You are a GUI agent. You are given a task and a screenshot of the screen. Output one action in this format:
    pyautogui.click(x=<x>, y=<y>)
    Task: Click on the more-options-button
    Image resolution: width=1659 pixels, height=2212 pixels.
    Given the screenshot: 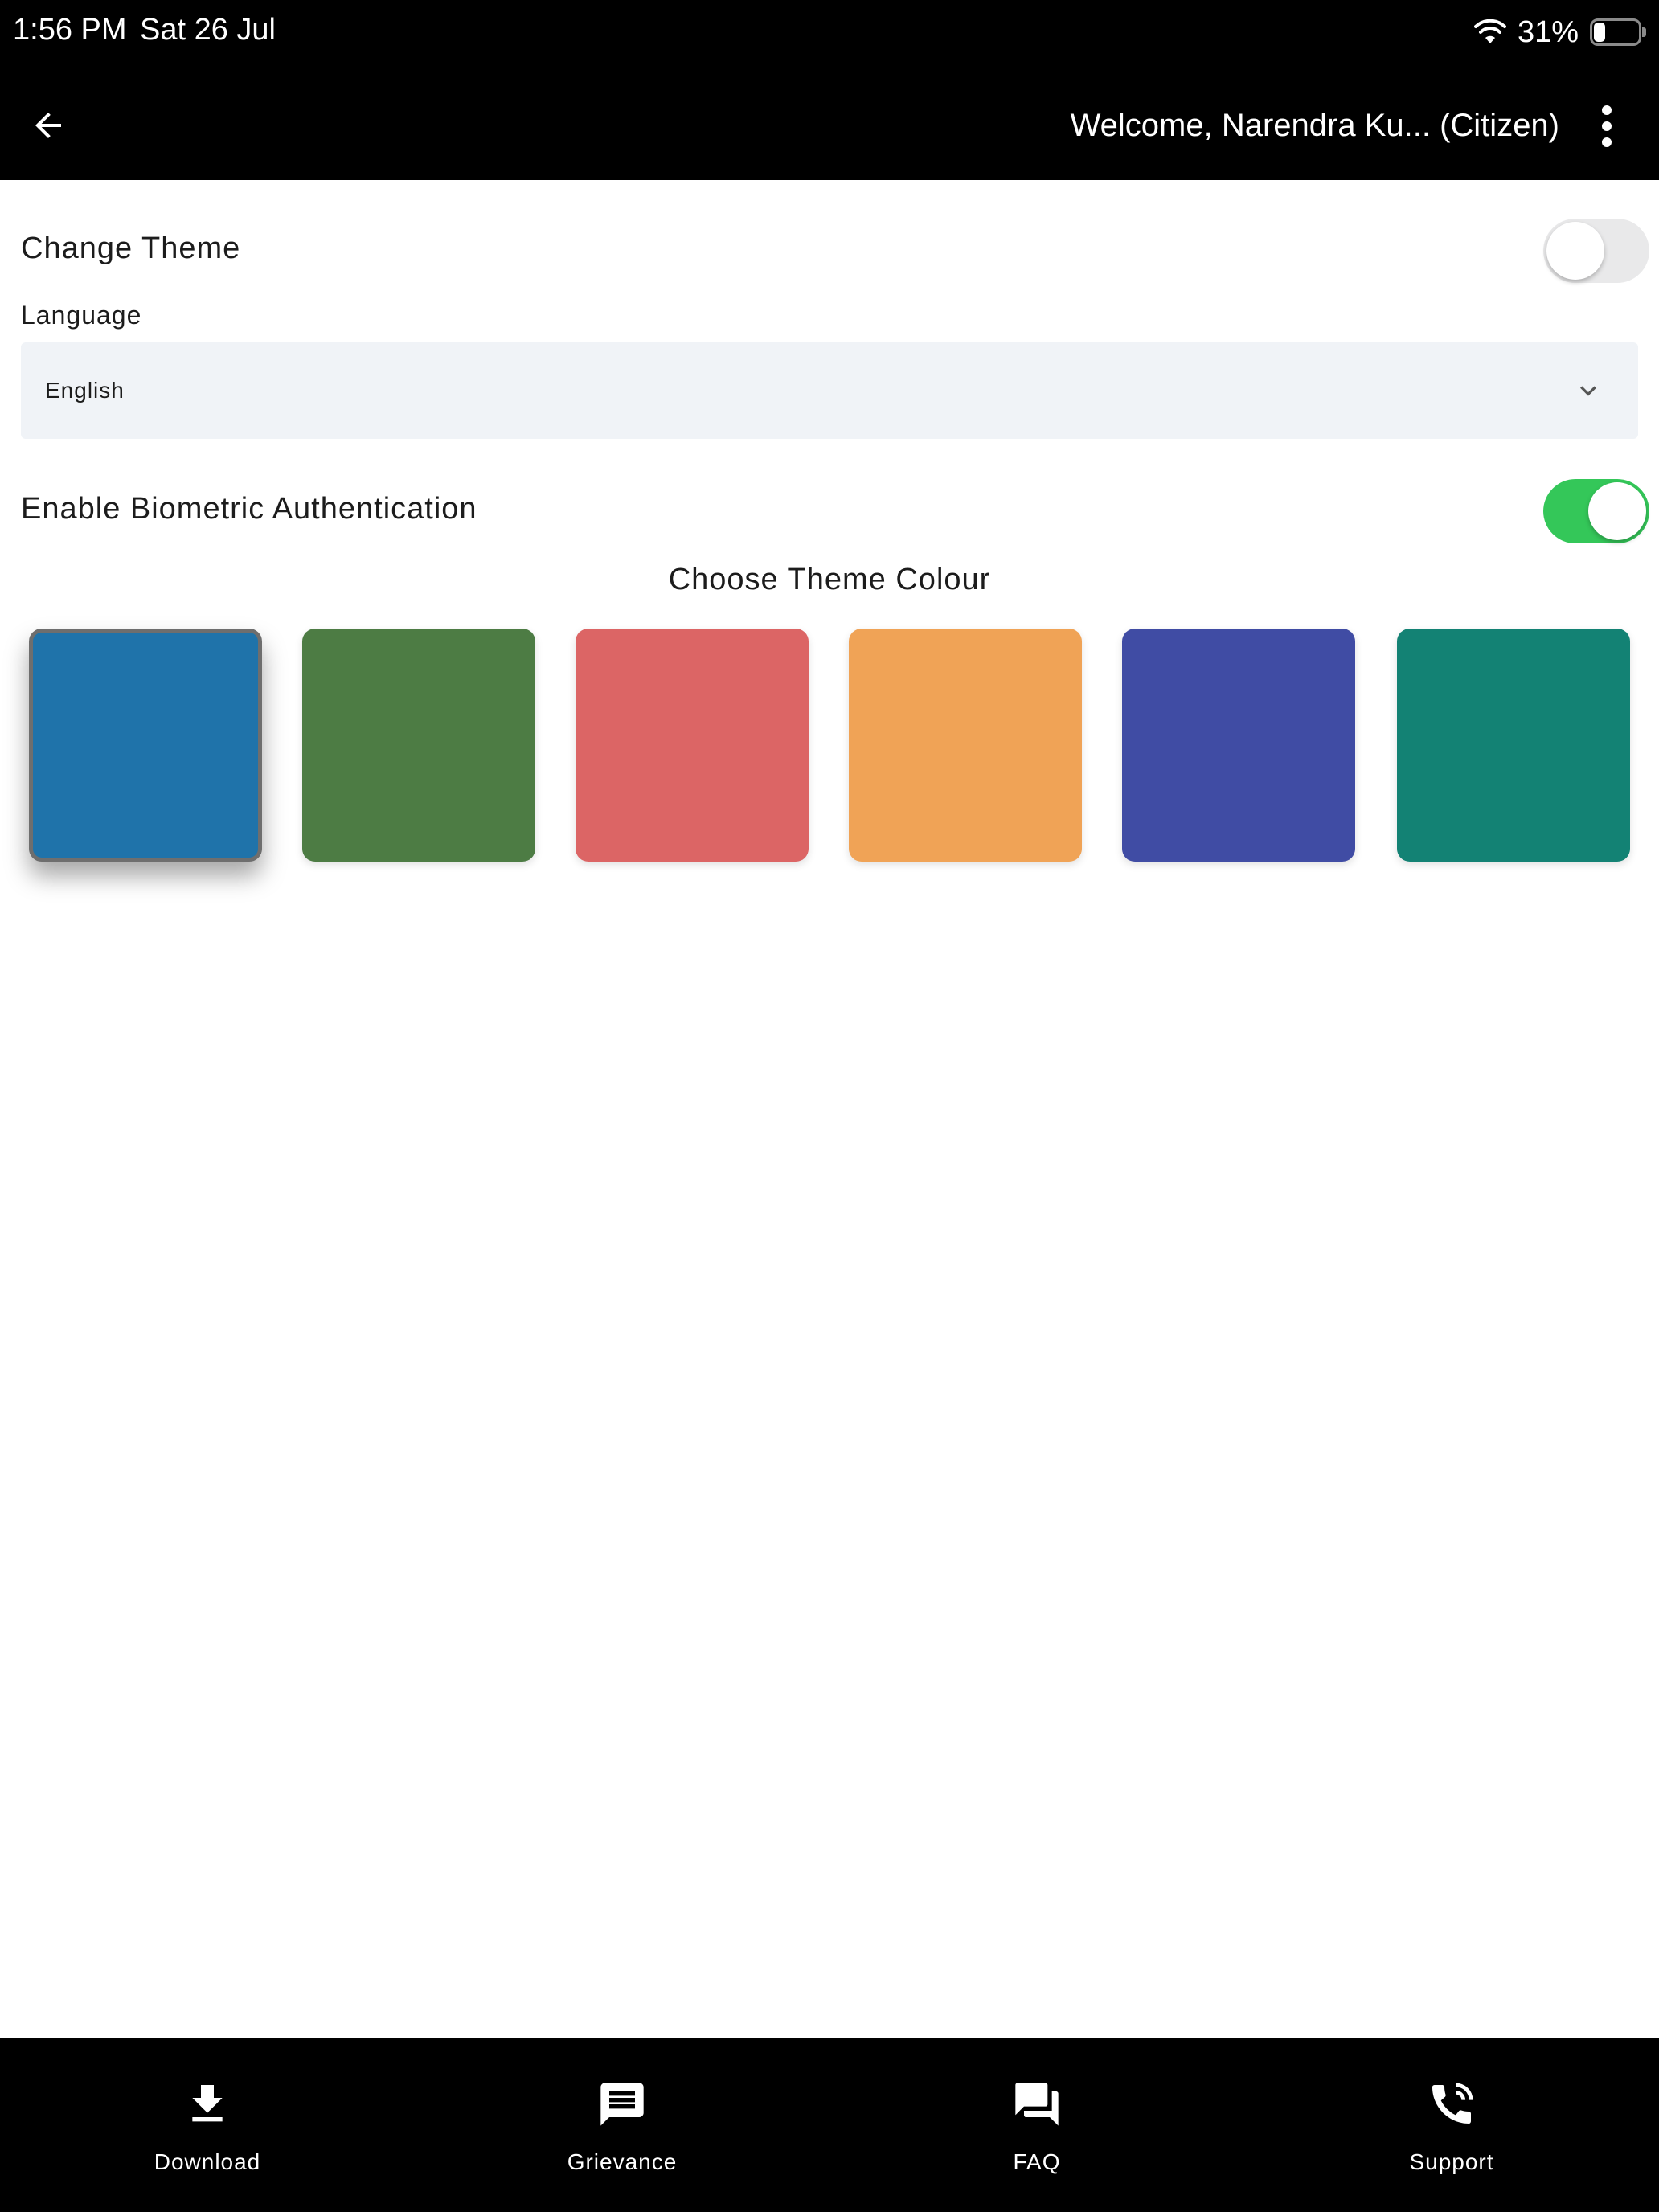 What is the action you would take?
    pyautogui.click(x=1607, y=126)
    